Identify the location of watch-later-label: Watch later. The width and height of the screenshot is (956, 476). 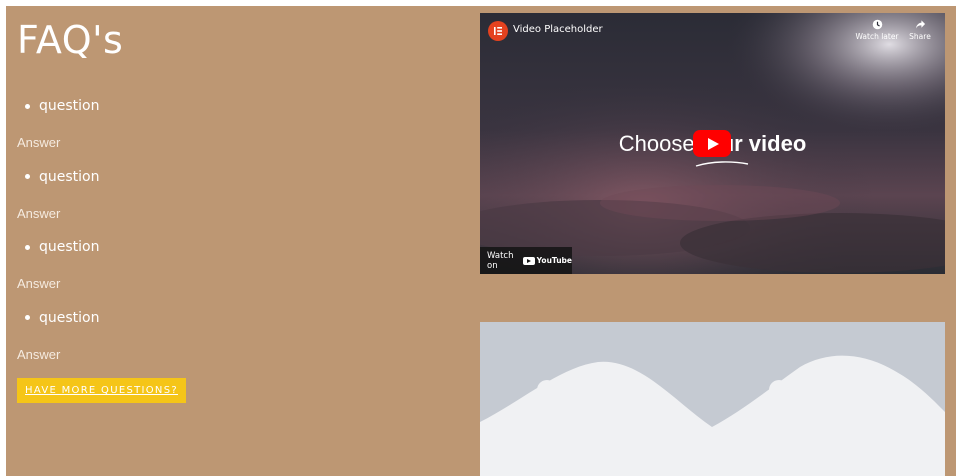
(877, 36).